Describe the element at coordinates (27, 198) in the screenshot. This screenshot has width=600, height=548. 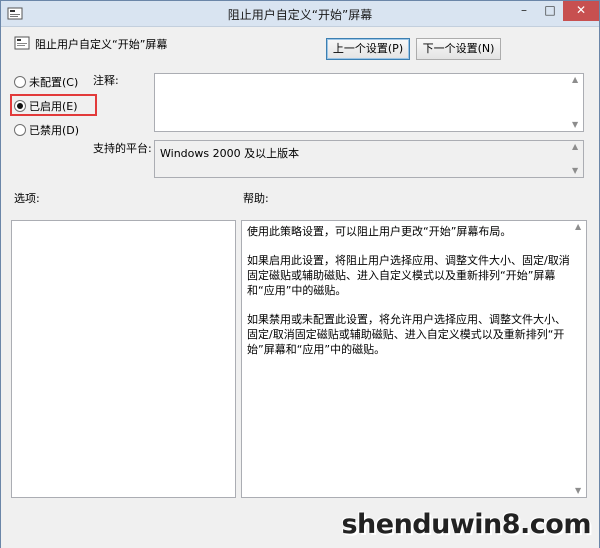
I see `options-label: 选项:` at that location.